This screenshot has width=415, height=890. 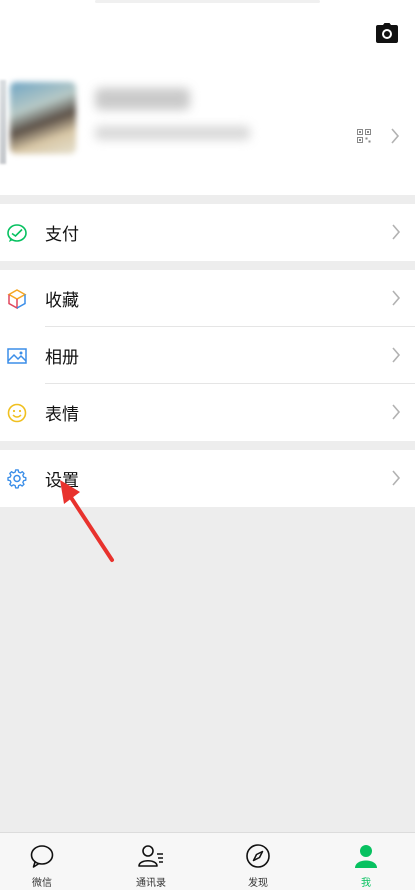 What do you see at coordinates (17, 478) in the screenshot?
I see `gear-icon` at bounding box center [17, 478].